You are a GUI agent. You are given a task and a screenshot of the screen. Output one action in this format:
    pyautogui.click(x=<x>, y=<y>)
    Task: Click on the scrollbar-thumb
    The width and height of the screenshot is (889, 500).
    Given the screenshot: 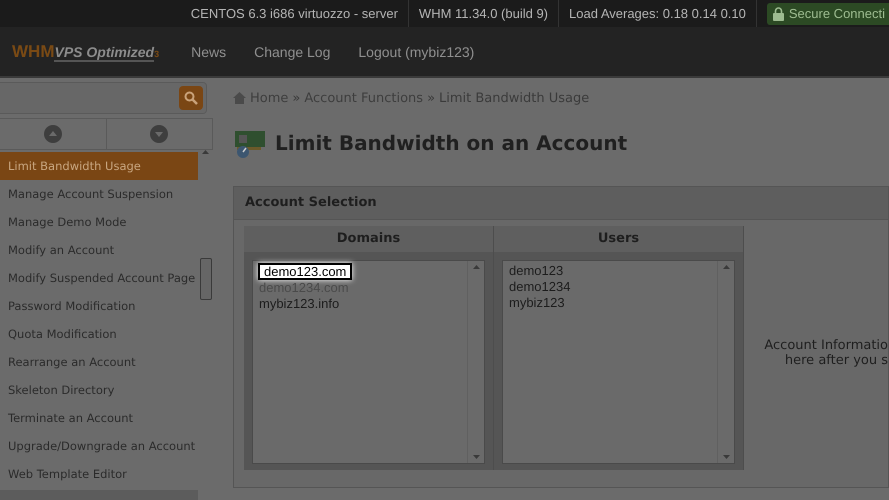 What is the action you would take?
    pyautogui.click(x=206, y=279)
    